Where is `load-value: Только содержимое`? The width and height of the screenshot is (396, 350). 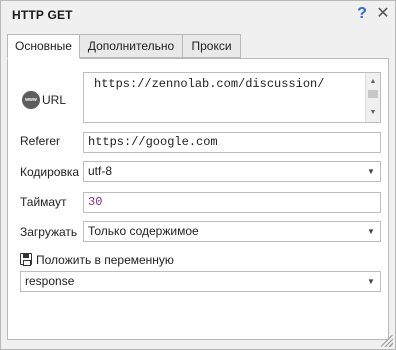
load-value: Только содержимое is located at coordinates (143, 231).